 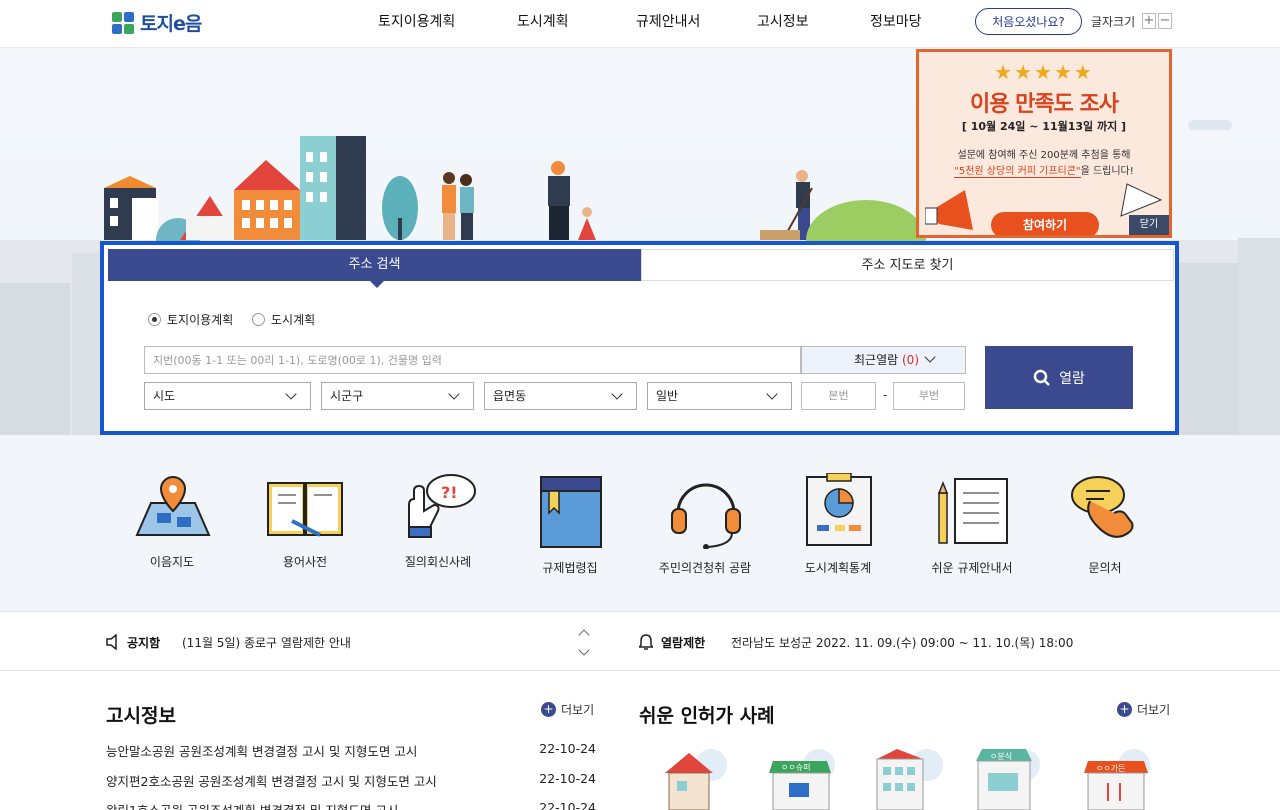 I want to click on cases-section-title: 쉬운 인허가 사례, so click(x=707, y=716).